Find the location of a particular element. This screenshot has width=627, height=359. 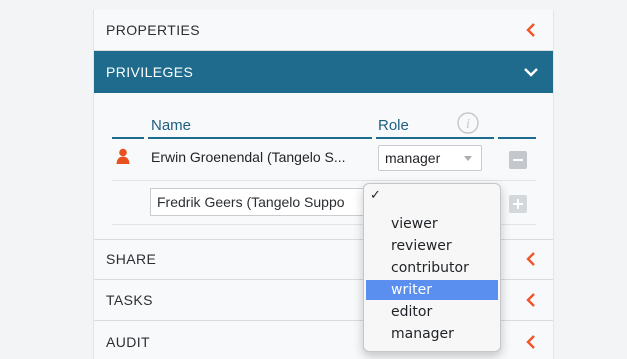

new-user-input is located at coordinates (258, 202).